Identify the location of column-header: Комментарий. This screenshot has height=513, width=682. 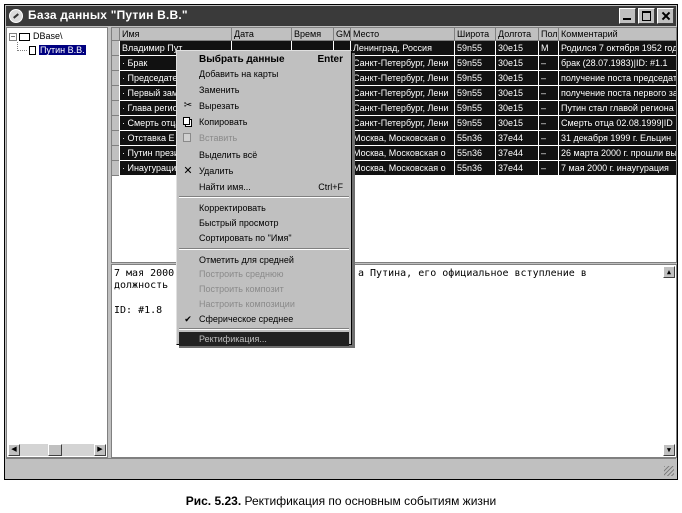
(617, 34).